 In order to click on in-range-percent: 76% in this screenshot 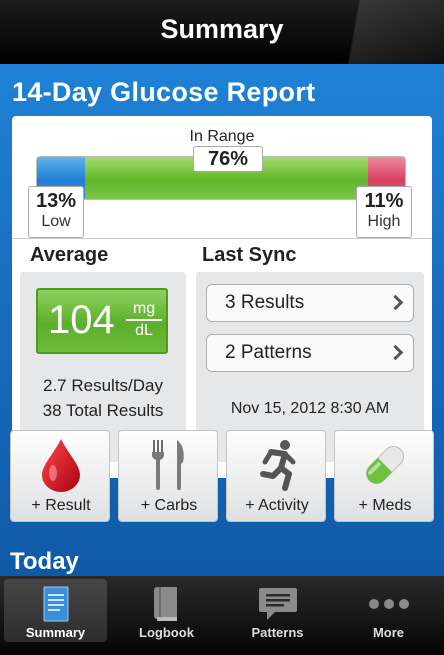, I will do `click(228, 159)`.